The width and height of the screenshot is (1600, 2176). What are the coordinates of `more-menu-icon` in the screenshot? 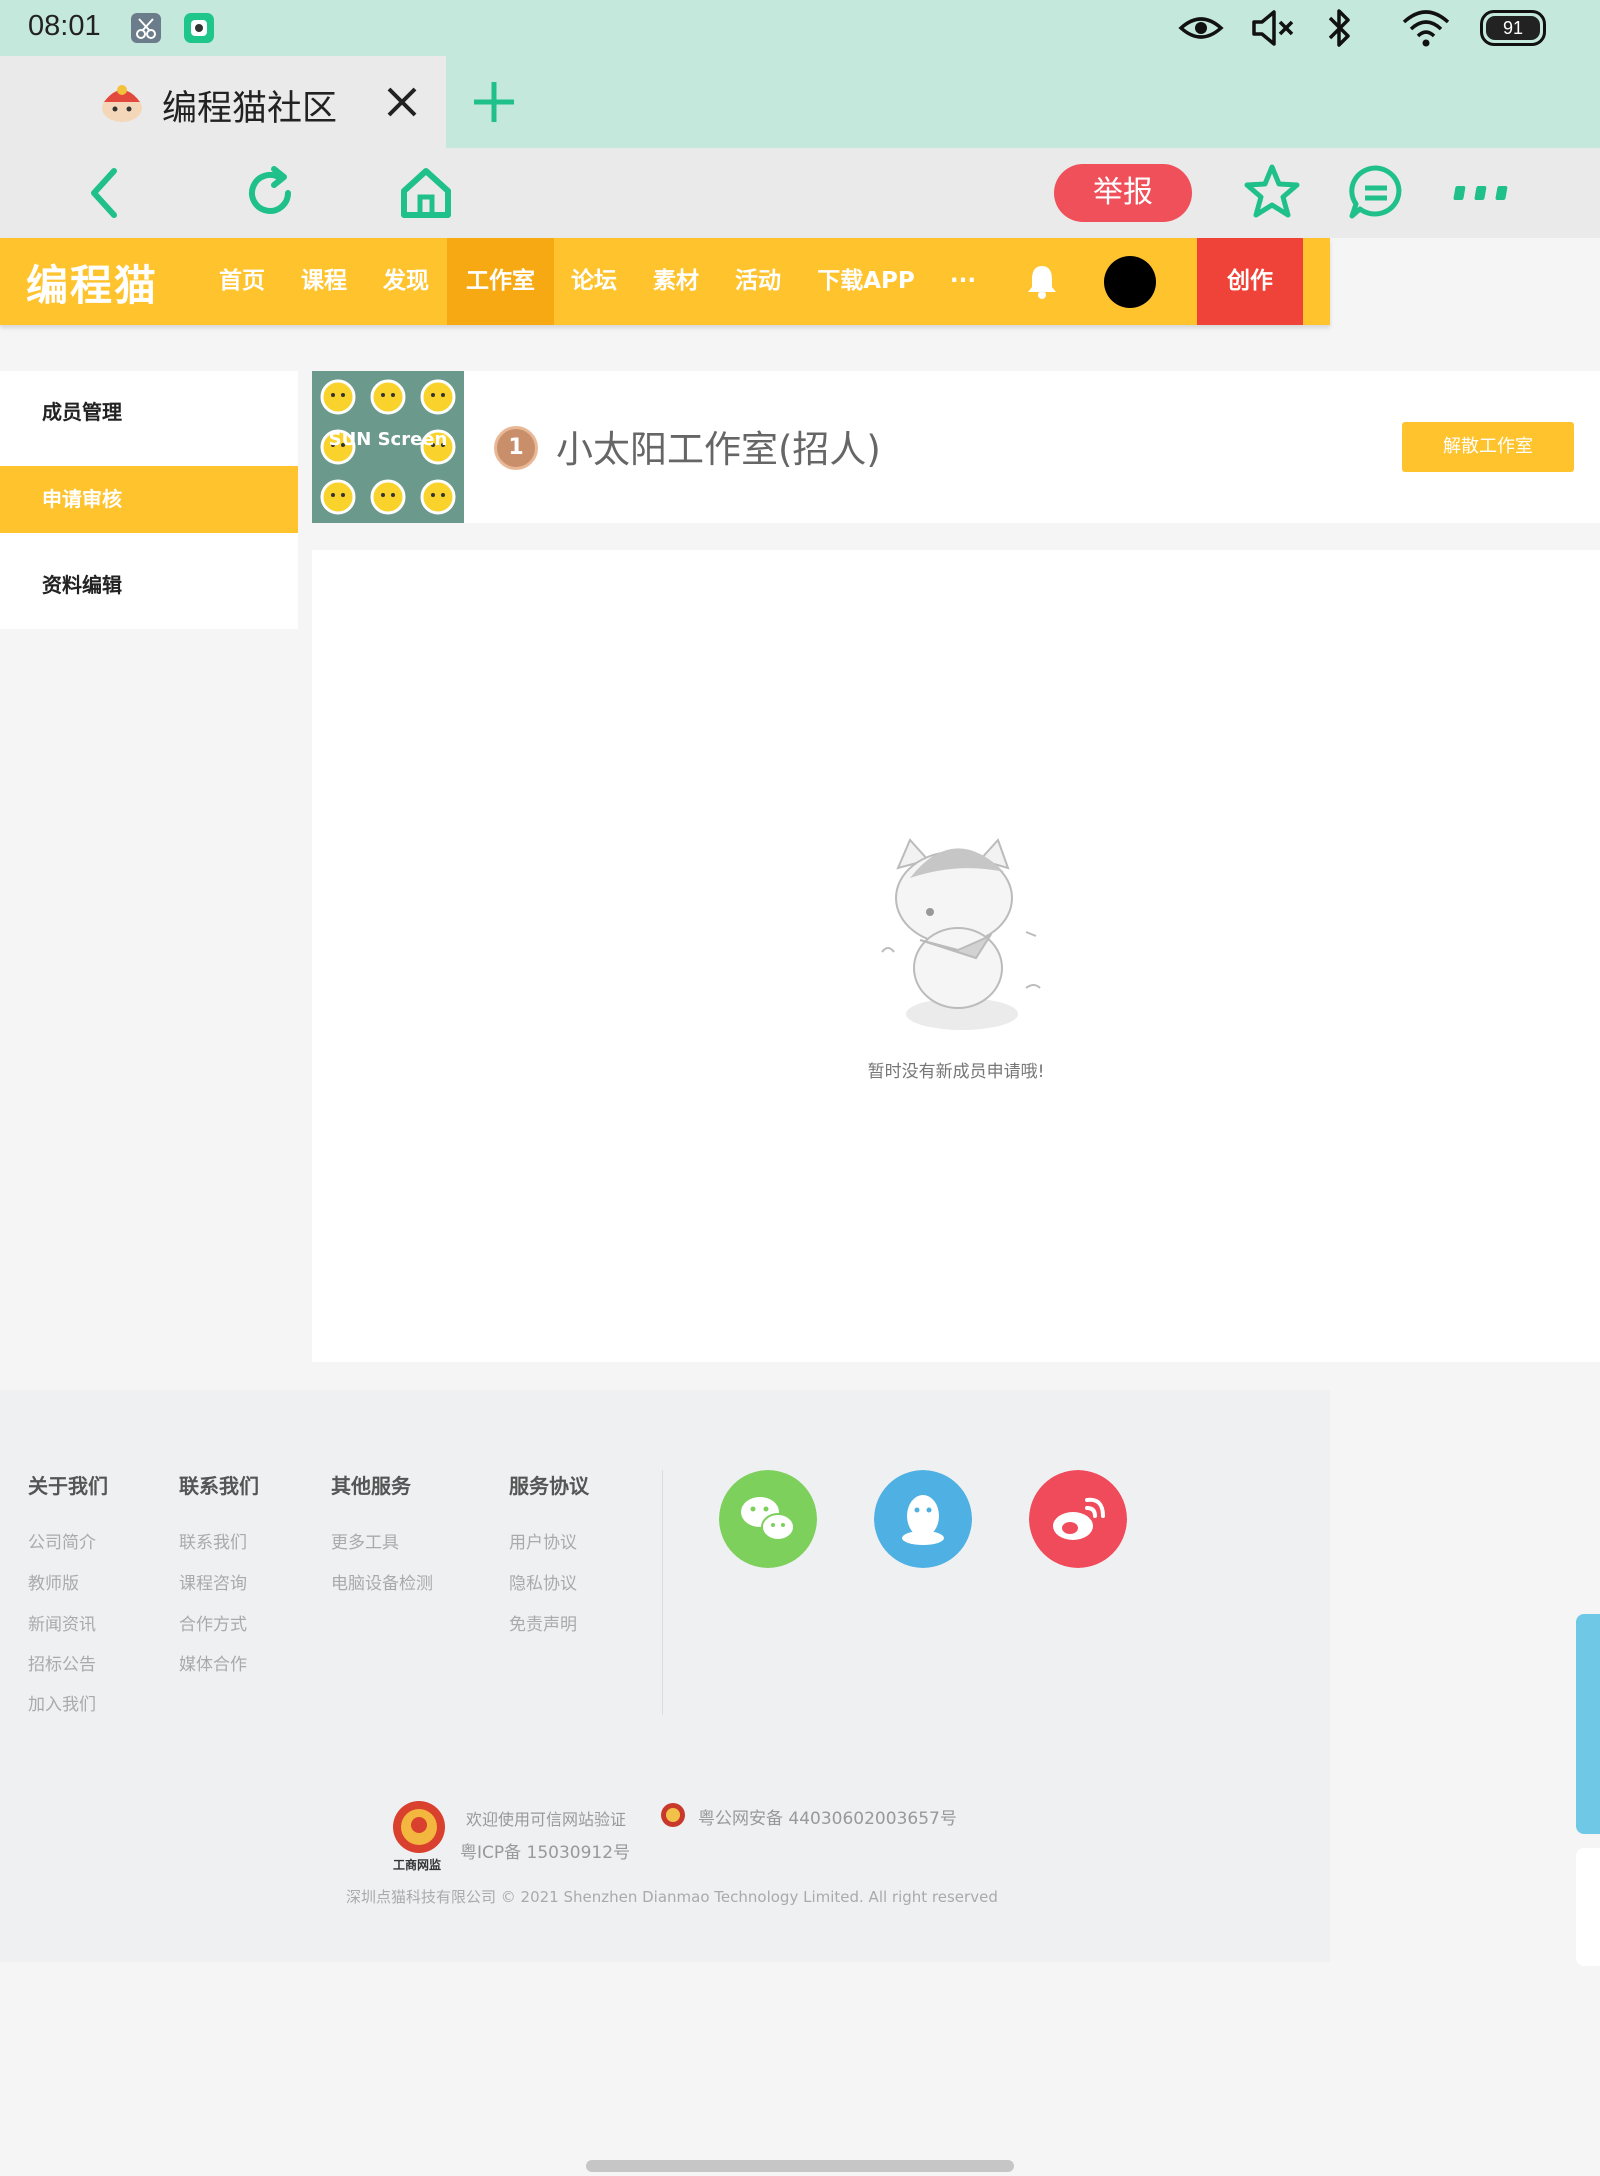 It's located at (1482, 194).